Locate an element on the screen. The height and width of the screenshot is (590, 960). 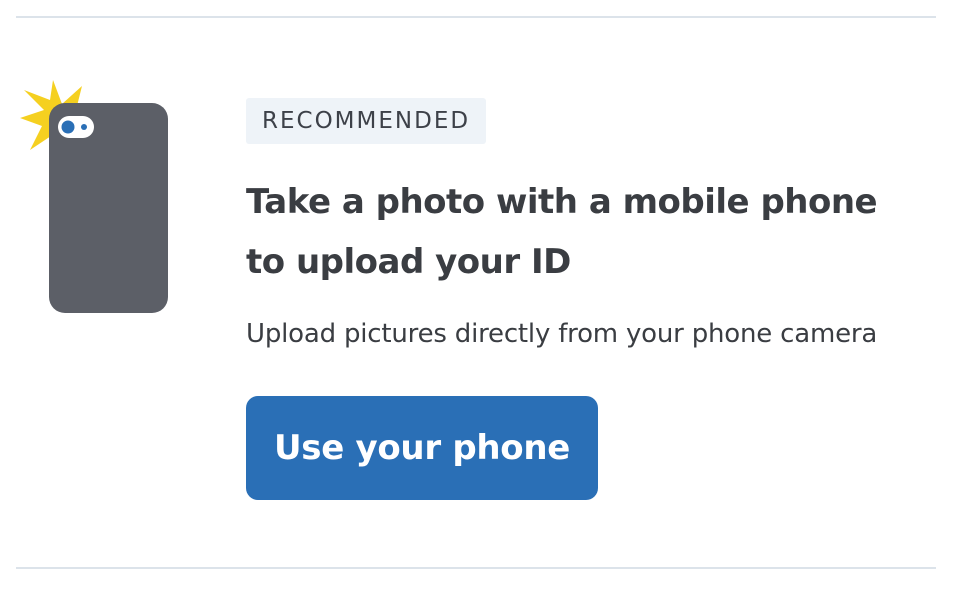
top-divider is located at coordinates (476, 17).